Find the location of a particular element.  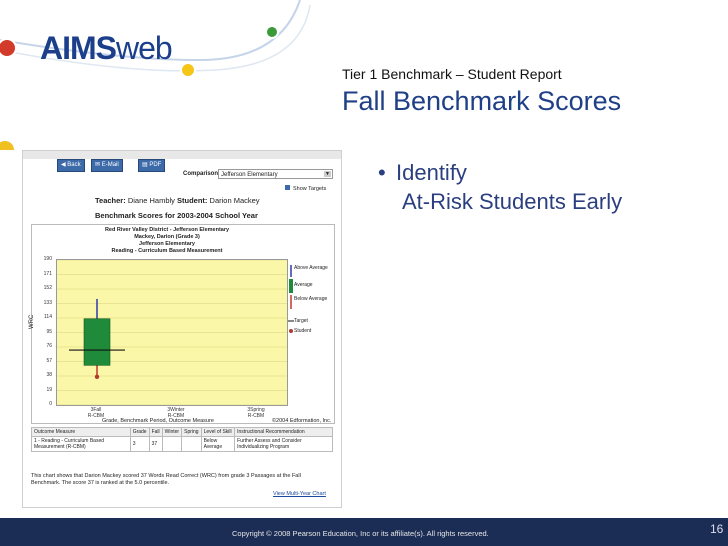

legend-target: Target is located at coordinates (301, 321).